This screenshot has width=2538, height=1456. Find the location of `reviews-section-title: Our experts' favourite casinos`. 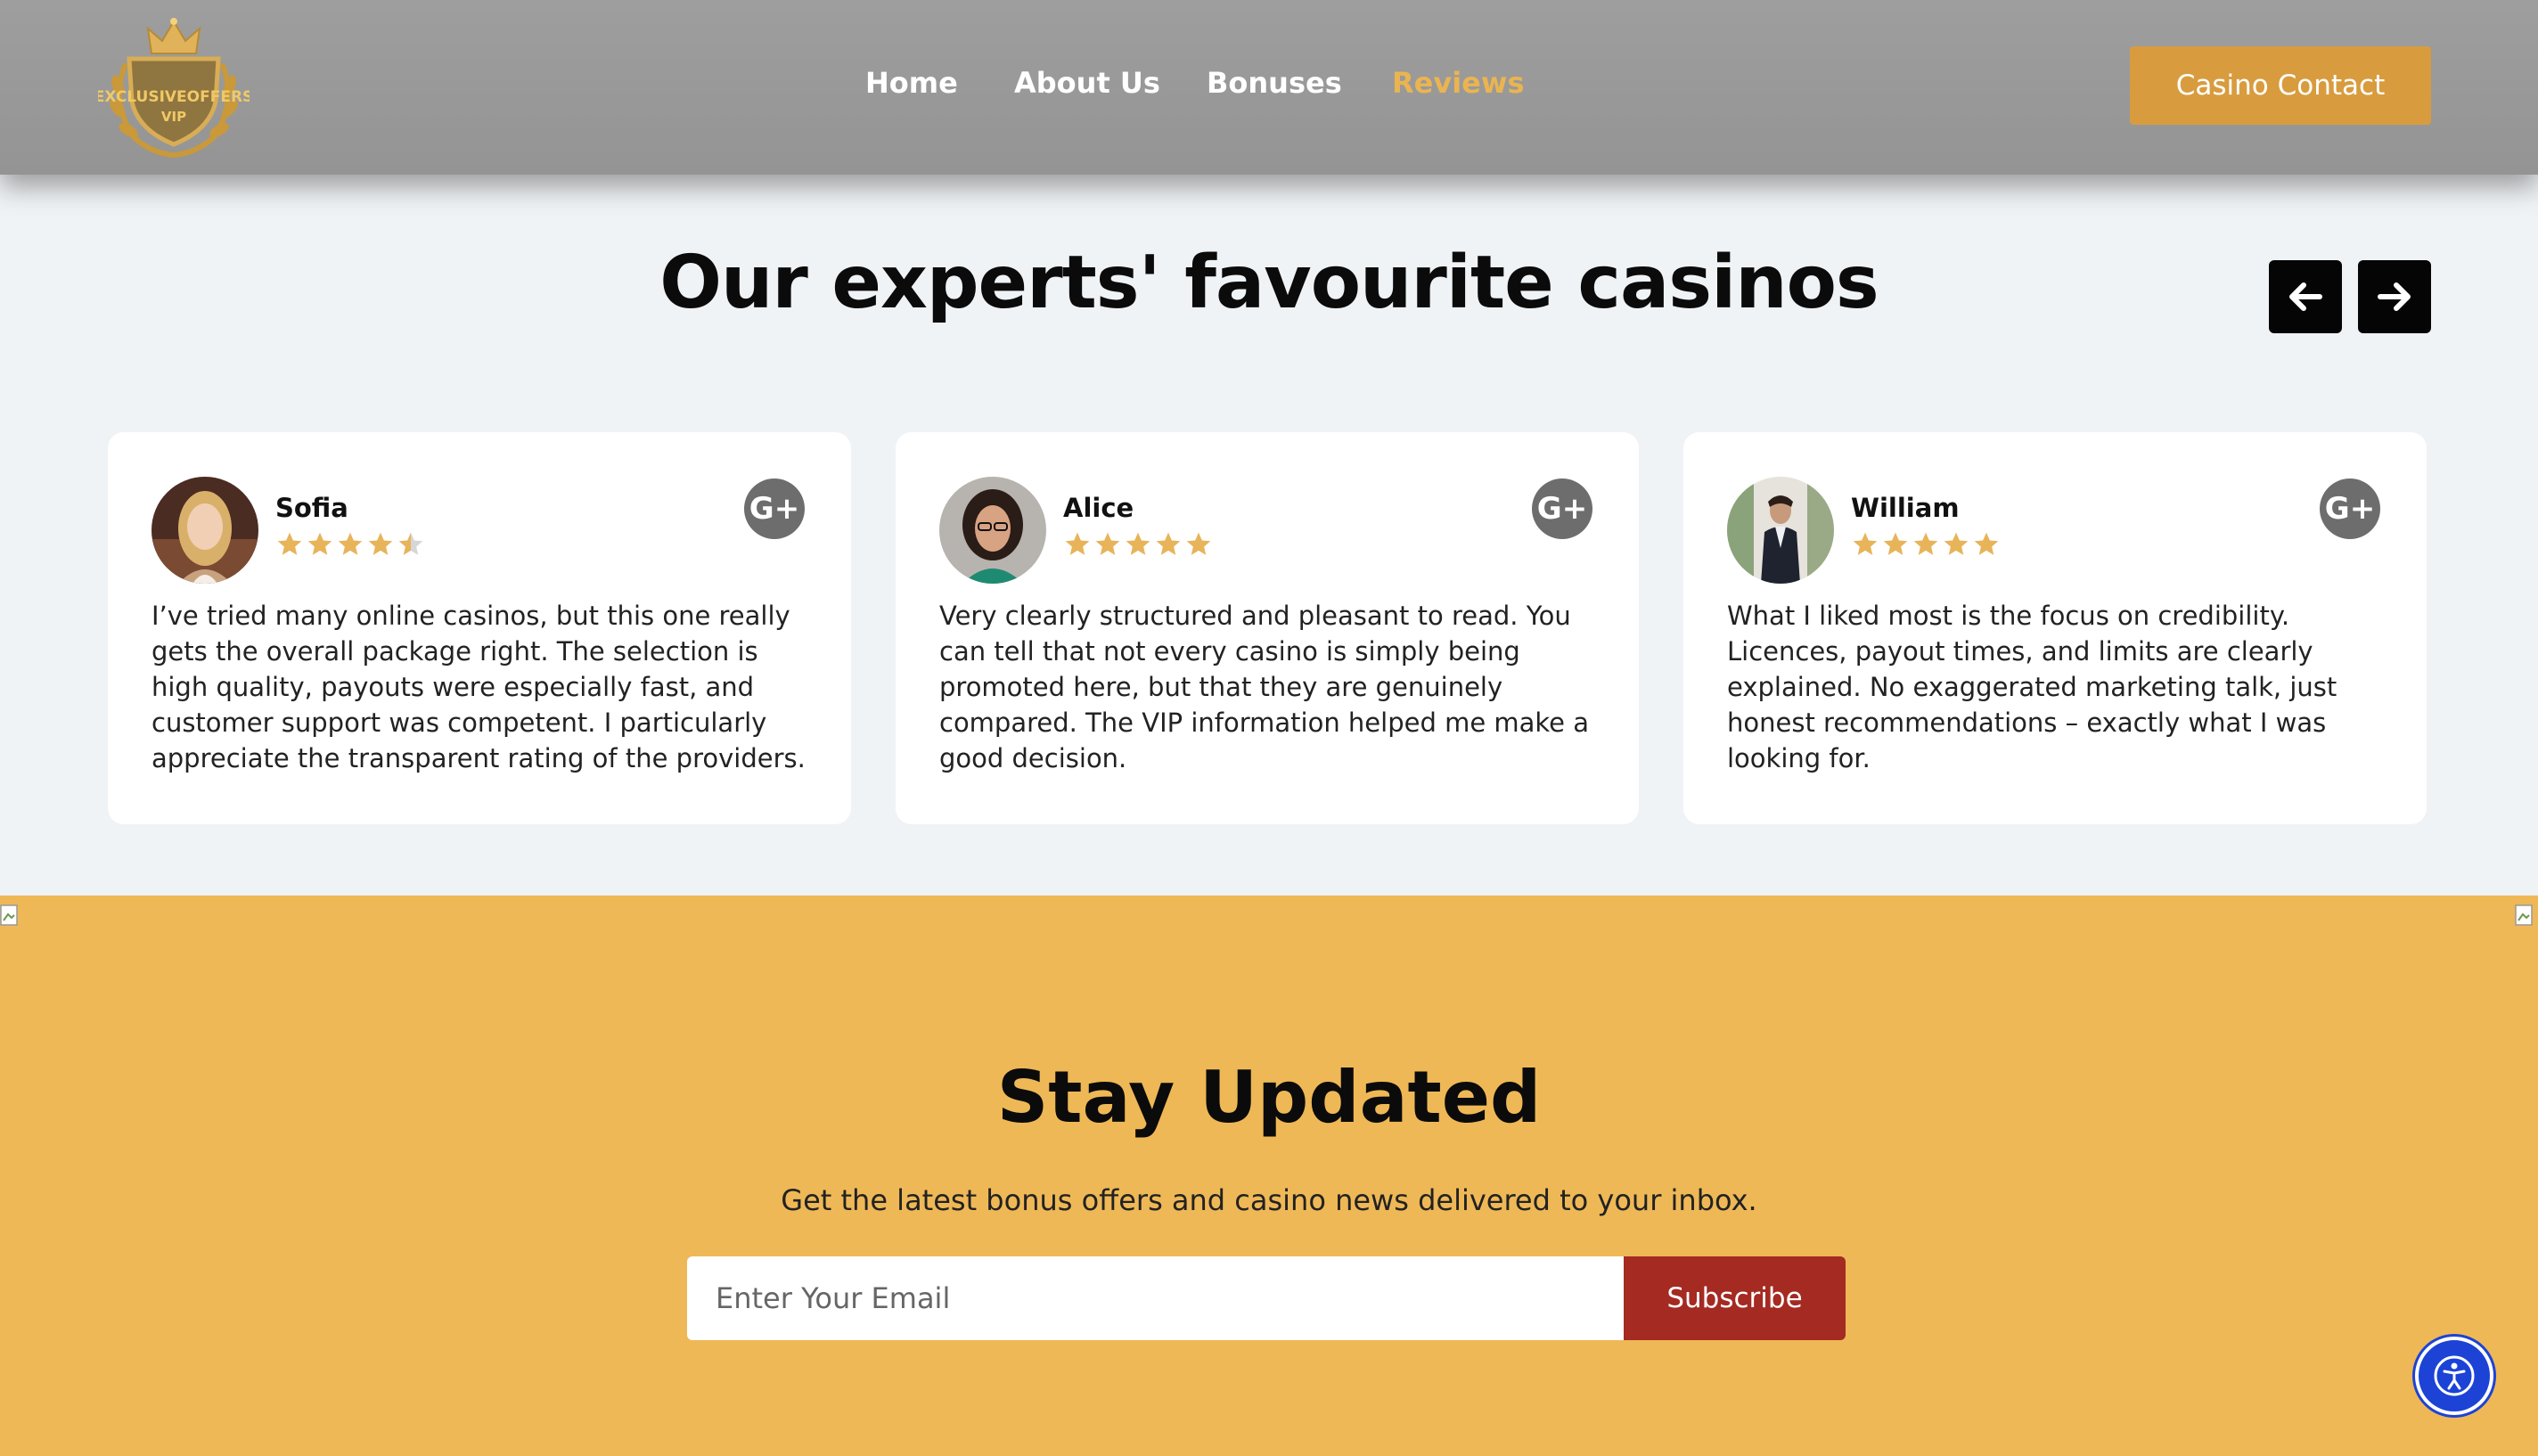

reviews-section-title: Our experts' favourite casinos is located at coordinates (1269, 283).